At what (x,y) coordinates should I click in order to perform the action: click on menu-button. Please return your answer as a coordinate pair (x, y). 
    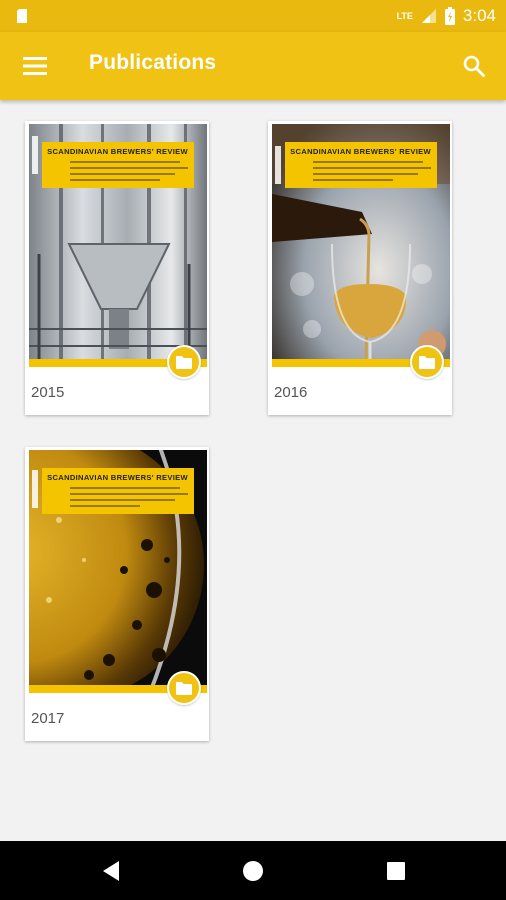
    Looking at the image, I should click on (35, 66).